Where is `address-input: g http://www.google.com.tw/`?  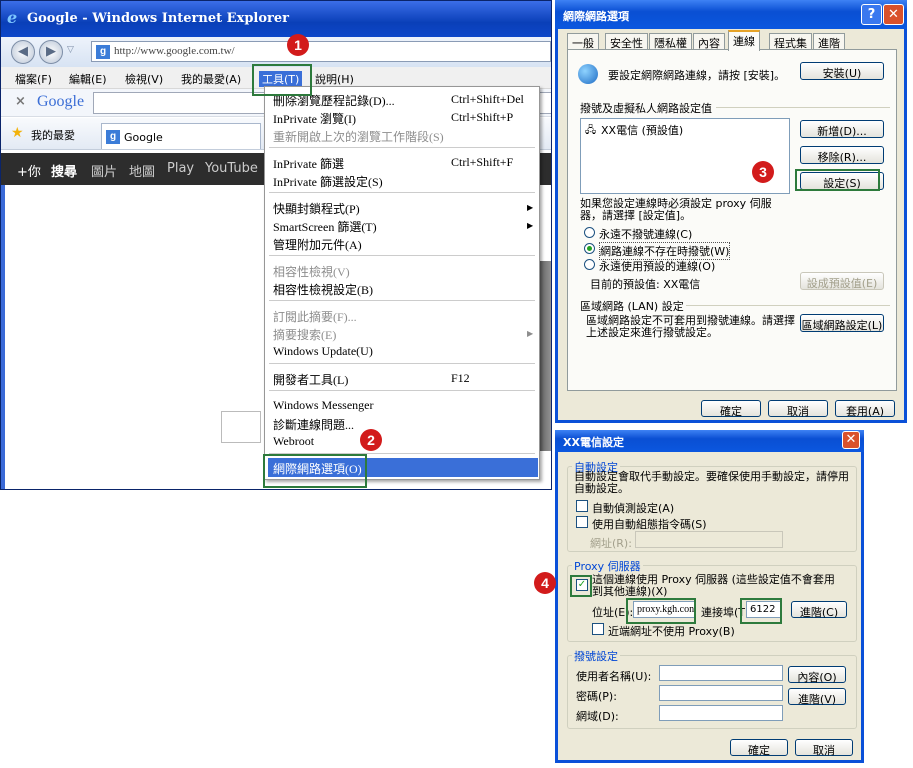
address-input: g http://www.google.com.tw/ is located at coordinates (321, 51).